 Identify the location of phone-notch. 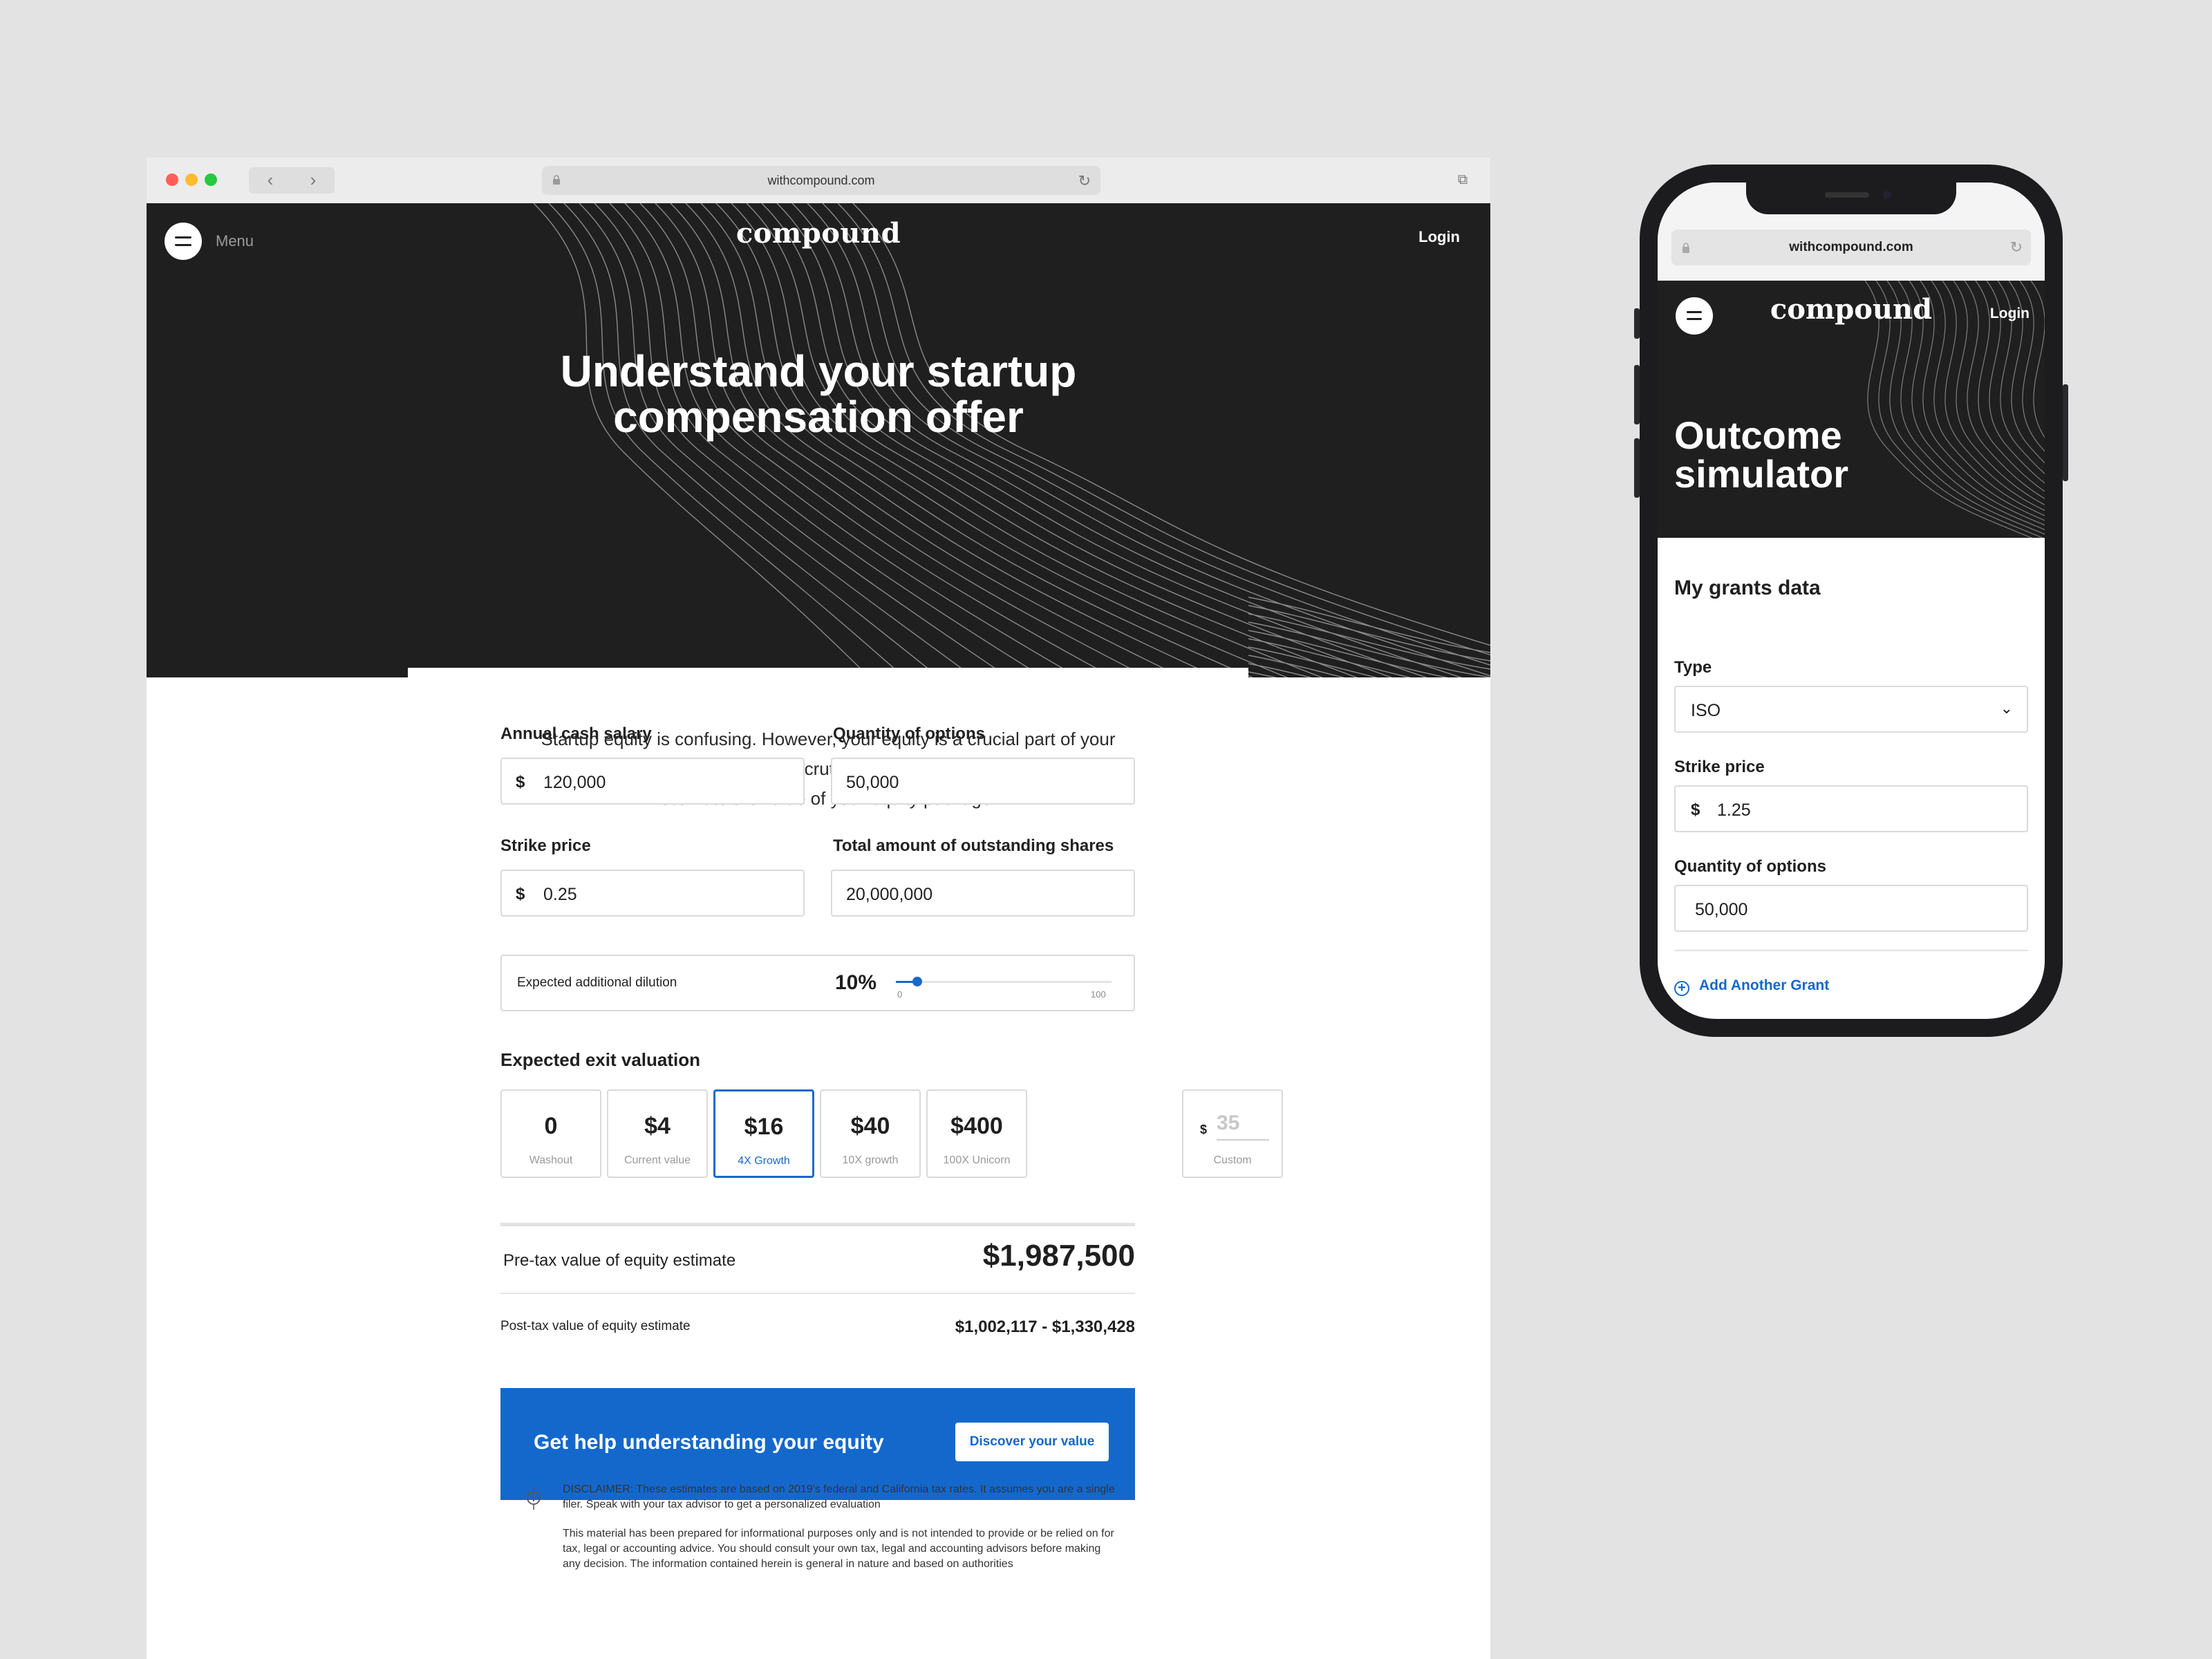
(1851, 198).